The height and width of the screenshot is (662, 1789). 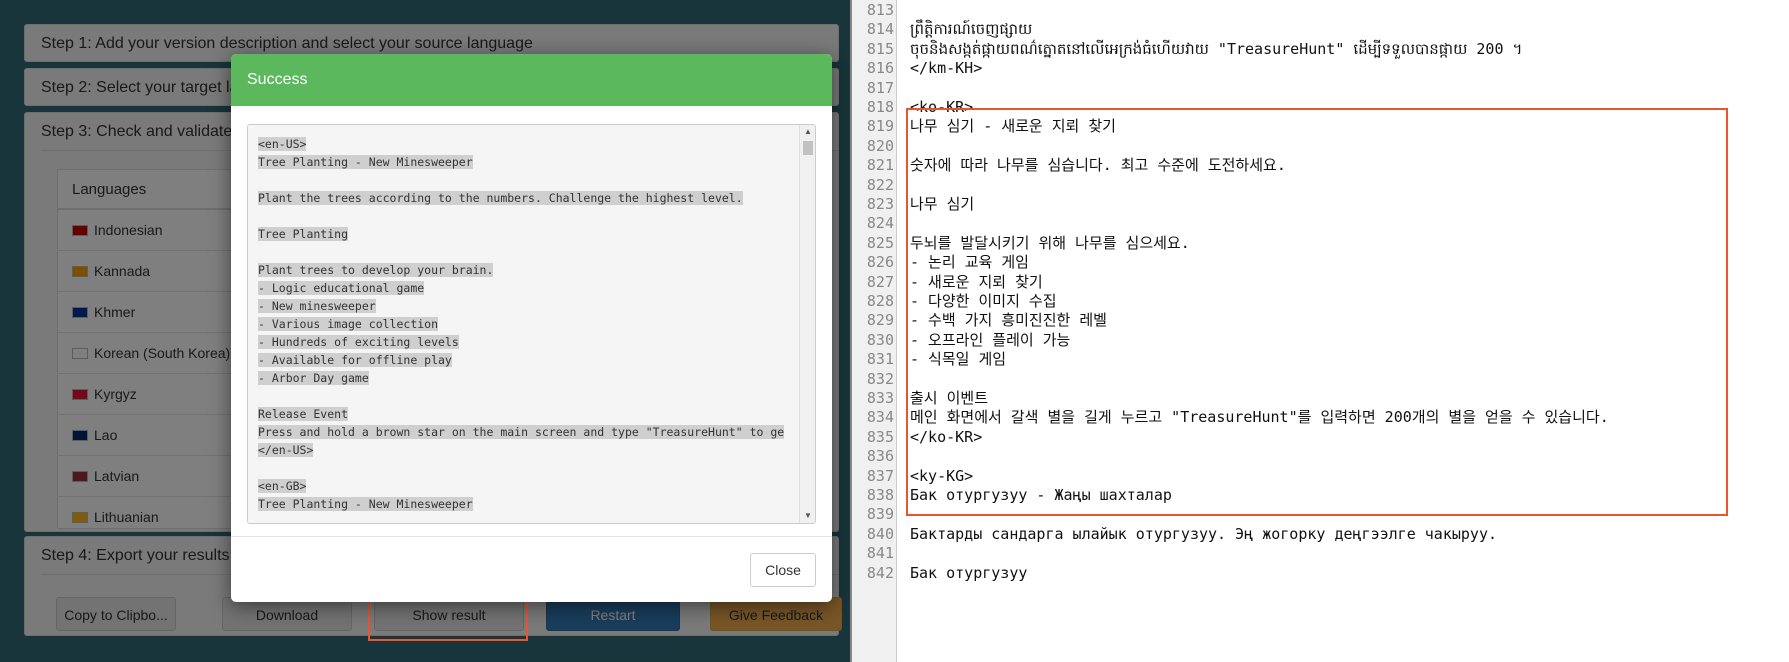 I want to click on modal-title: Success, so click(x=531, y=80).